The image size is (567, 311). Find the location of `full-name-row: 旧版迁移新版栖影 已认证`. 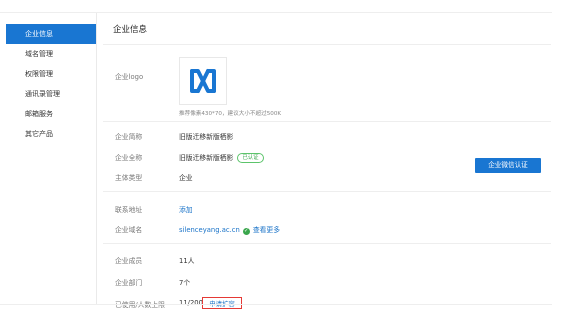

full-name-row: 旧版迁移新版栖影 已认证 is located at coordinates (221, 157).